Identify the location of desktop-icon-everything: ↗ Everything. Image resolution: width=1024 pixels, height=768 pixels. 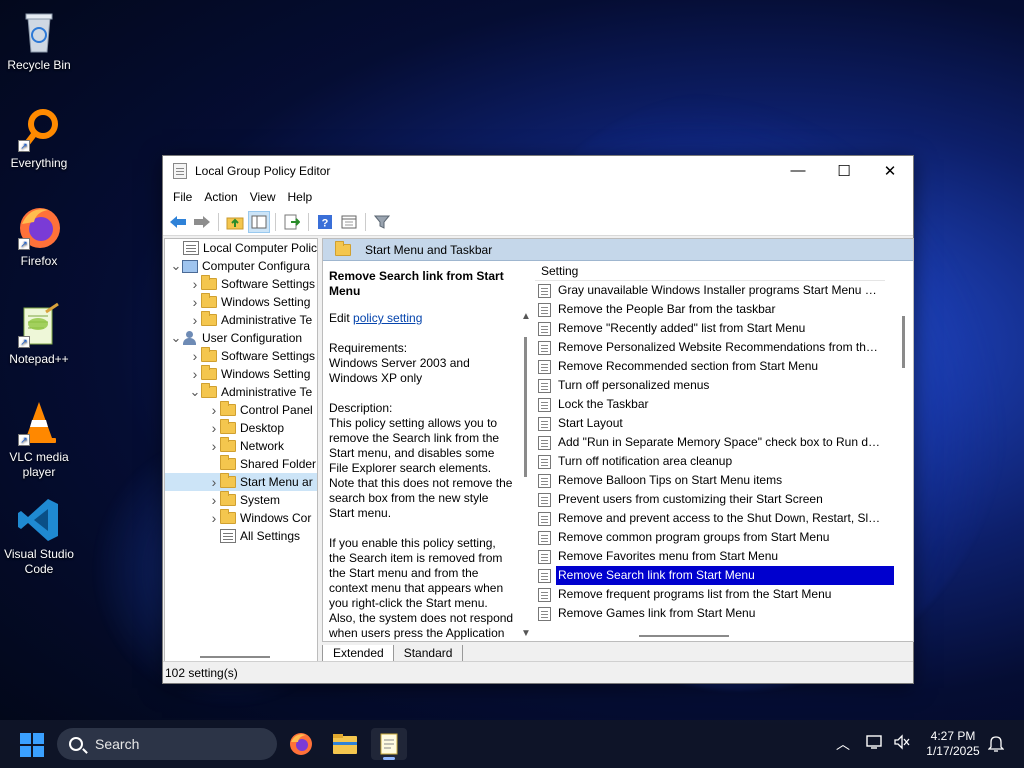
(39, 138).